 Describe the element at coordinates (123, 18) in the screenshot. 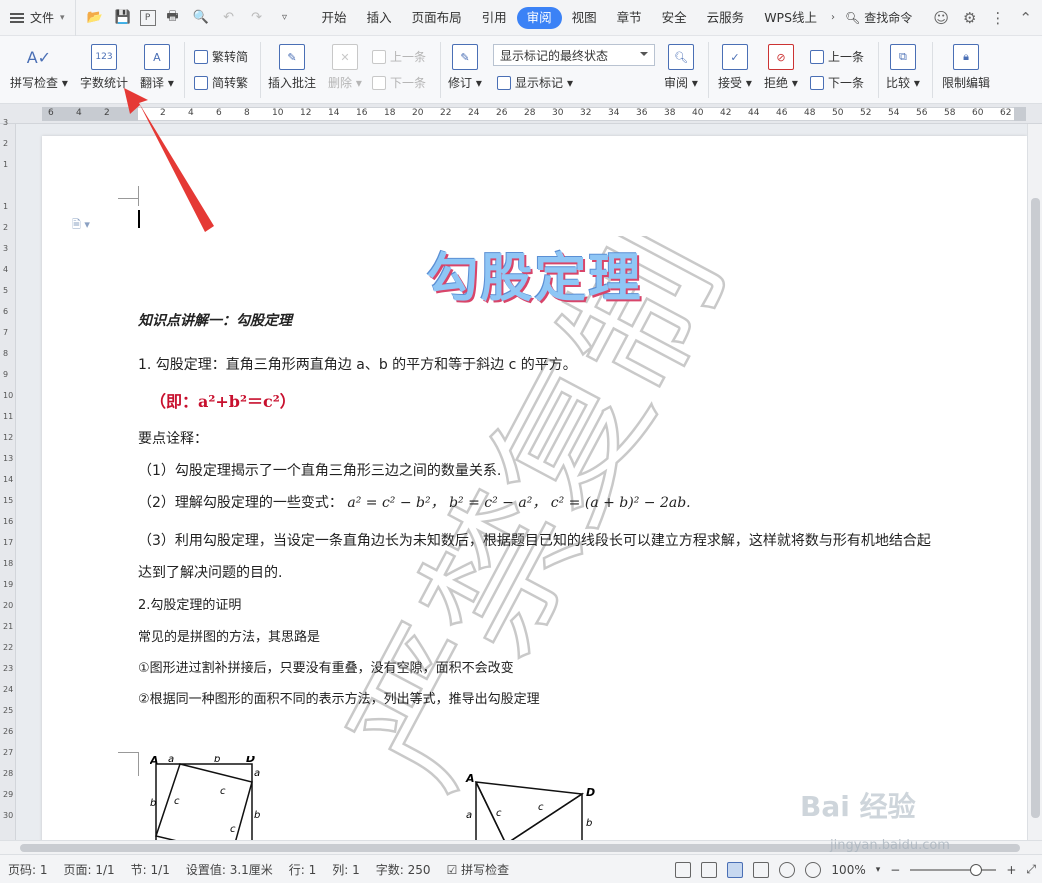

I see `save-icon: 💾` at that location.